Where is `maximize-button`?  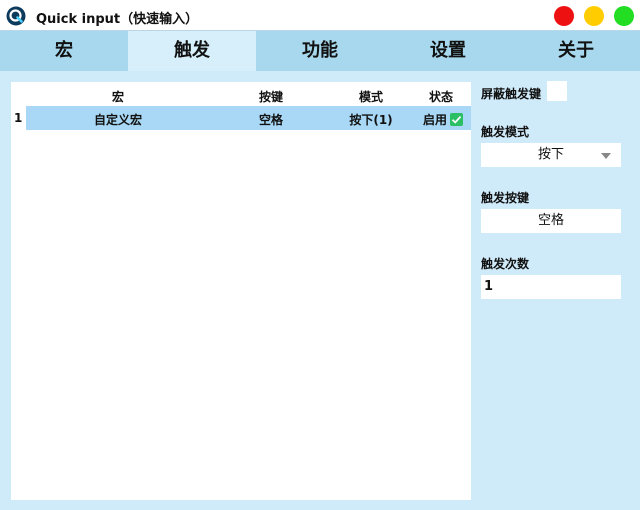
maximize-button is located at coordinates (624, 16).